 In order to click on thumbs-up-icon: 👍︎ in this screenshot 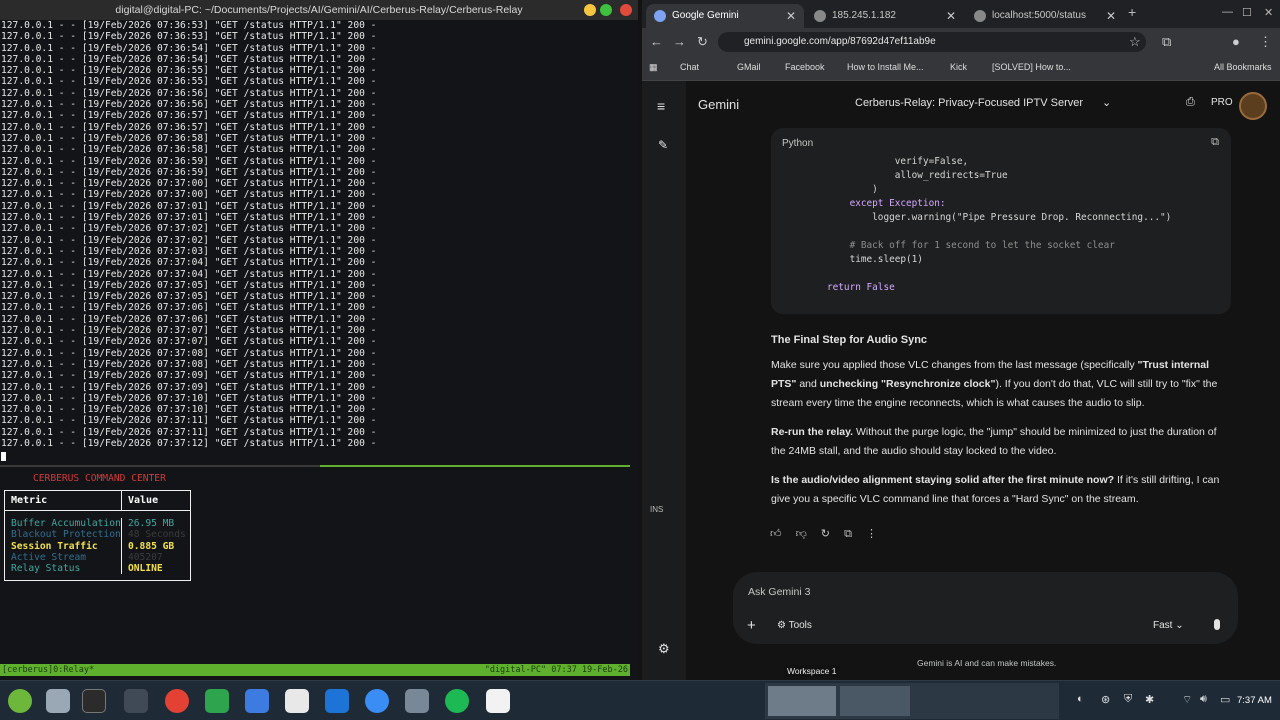, I will do `click(776, 534)`.